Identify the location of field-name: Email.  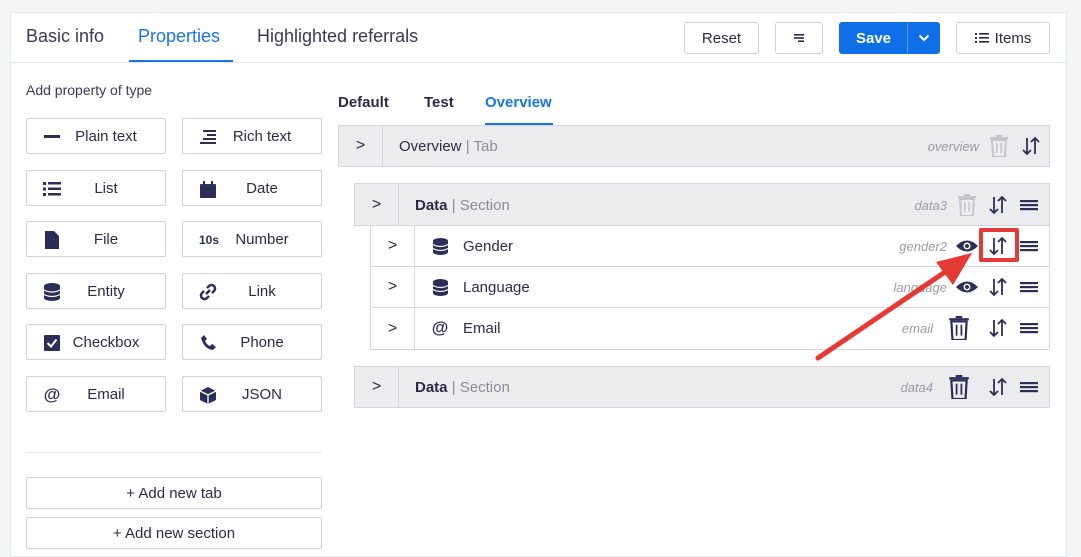
(482, 328).